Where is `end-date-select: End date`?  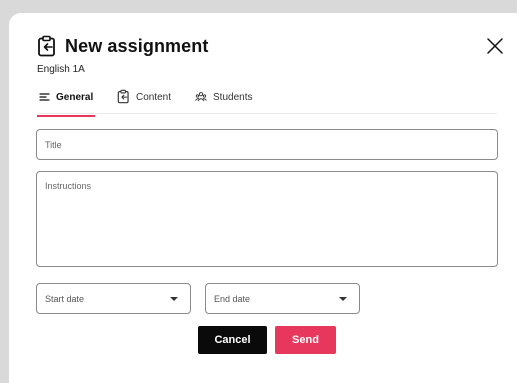 end-date-select: End date is located at coordinates (282, 298).